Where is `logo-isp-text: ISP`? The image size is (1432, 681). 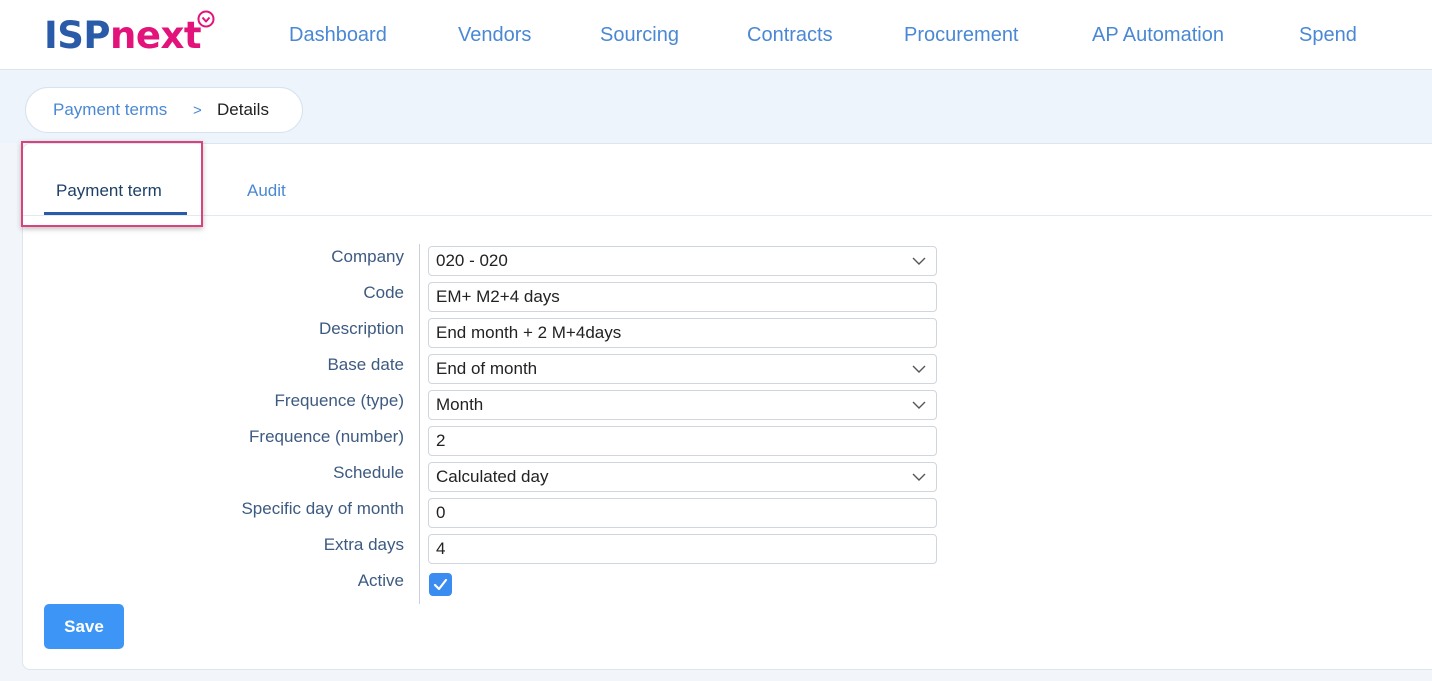 logo-isp-text: ISP is located at coordinates (77, 35).